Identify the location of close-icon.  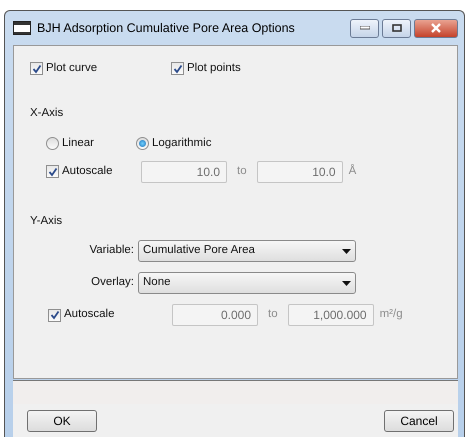
(436, 28).